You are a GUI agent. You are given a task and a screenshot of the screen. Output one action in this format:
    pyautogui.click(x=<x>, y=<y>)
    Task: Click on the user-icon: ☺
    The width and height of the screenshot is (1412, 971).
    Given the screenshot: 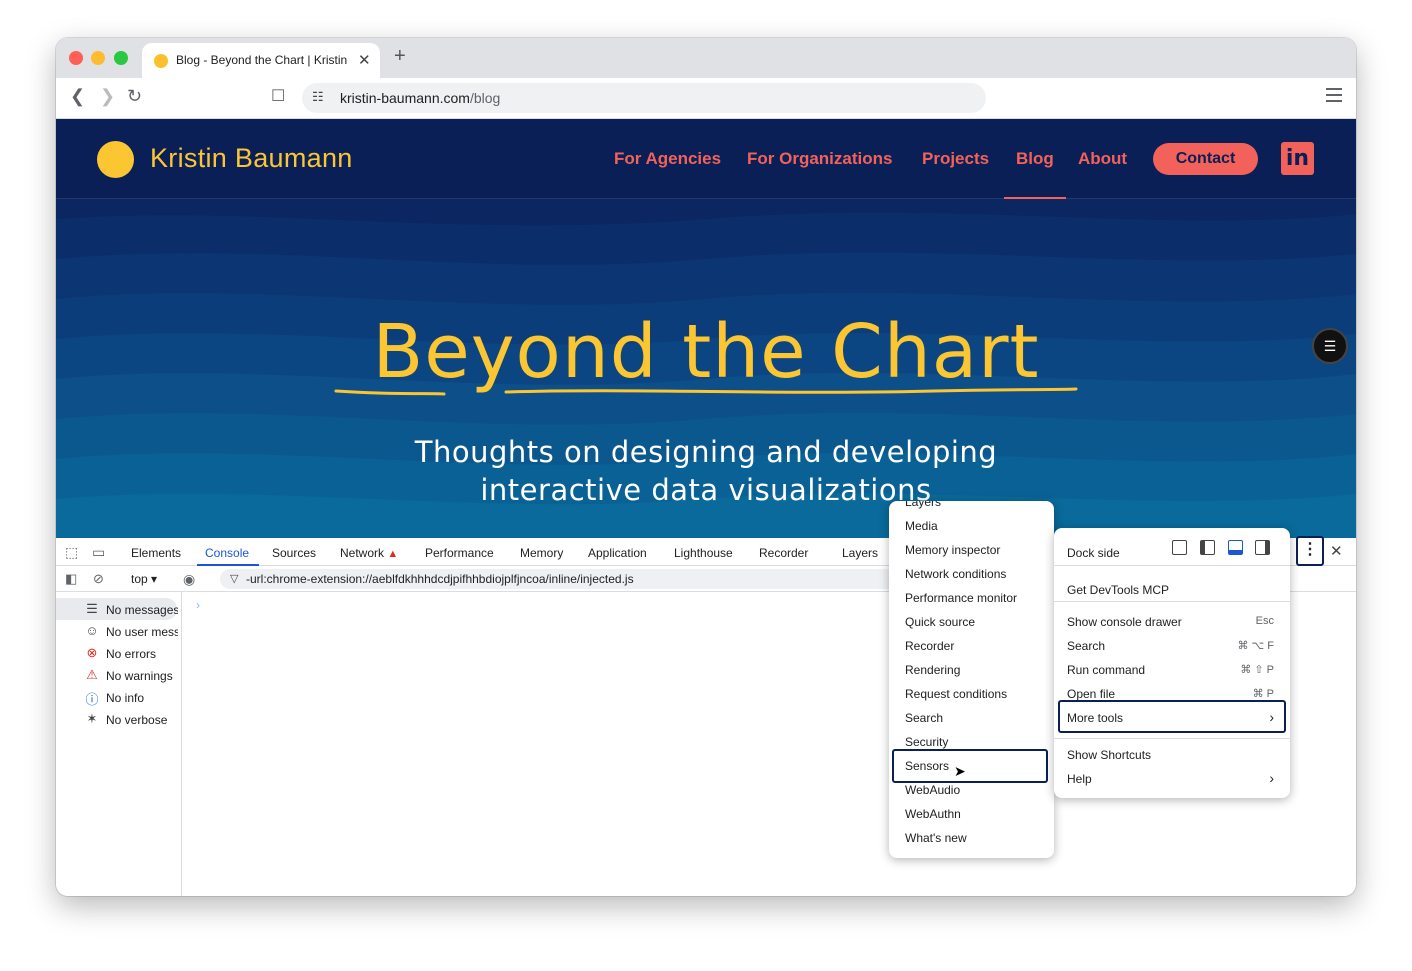 What is the action you would take?
    pyautogui.click(x=92, y=630)
    